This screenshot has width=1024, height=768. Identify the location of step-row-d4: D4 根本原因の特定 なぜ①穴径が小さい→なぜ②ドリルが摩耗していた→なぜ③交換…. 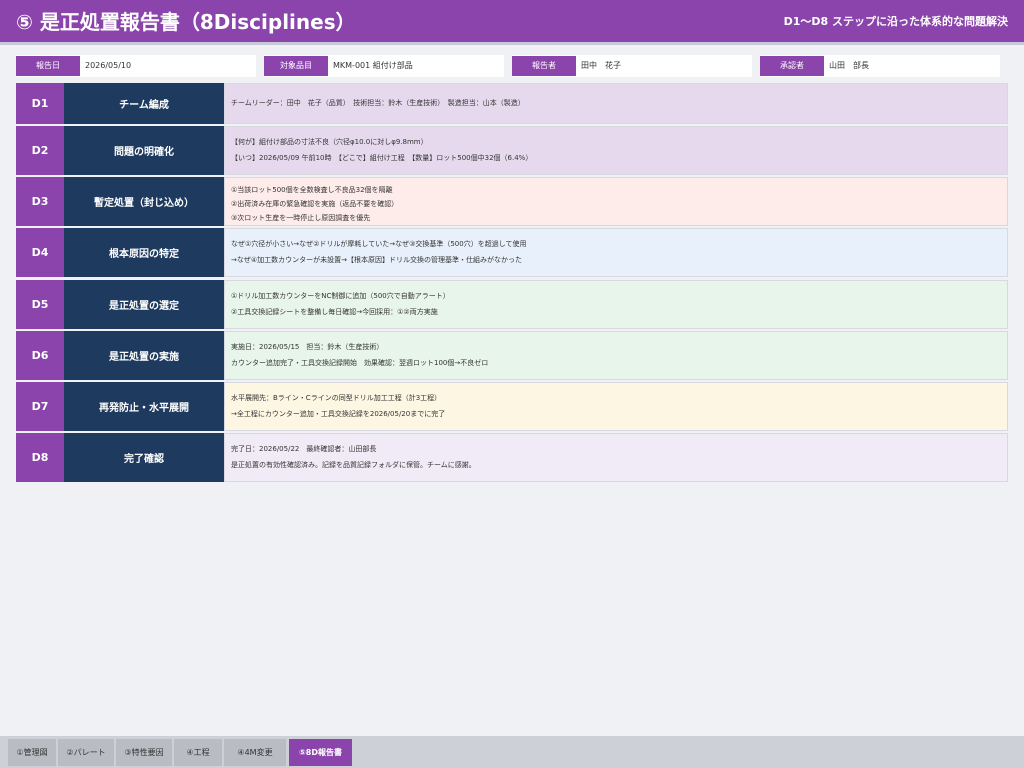
(512, 252).